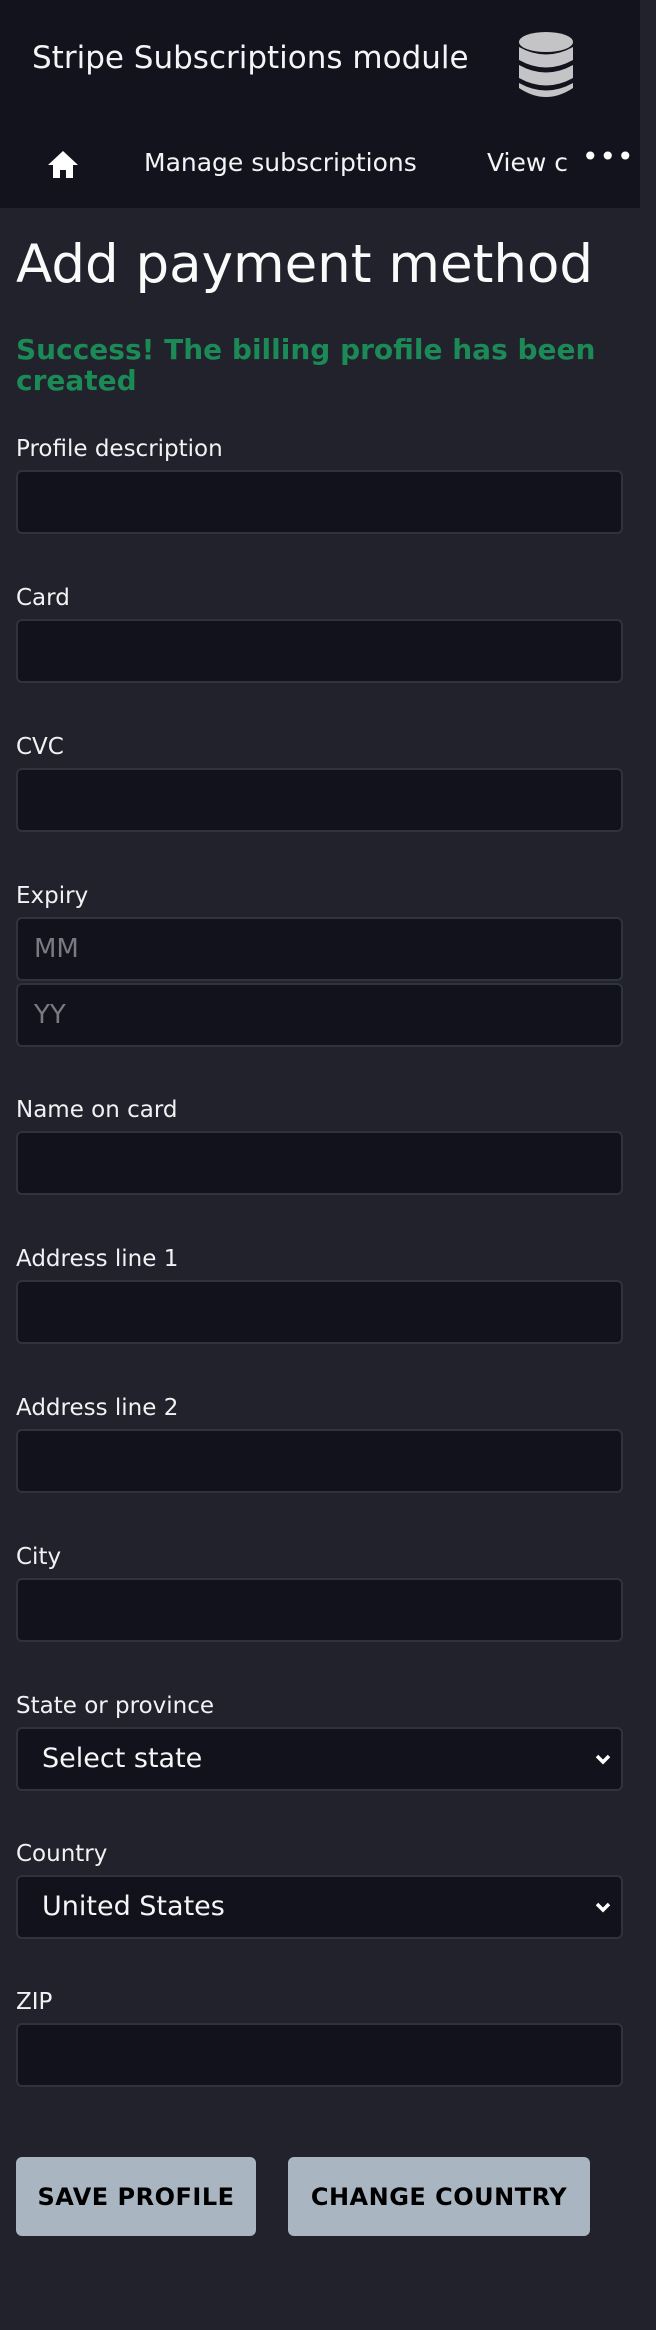 This screenshot has height=2330, width=656. Describe the element at coordinates (305, 264) in the screenshot. I see `page-title: Add payment method` at that location.